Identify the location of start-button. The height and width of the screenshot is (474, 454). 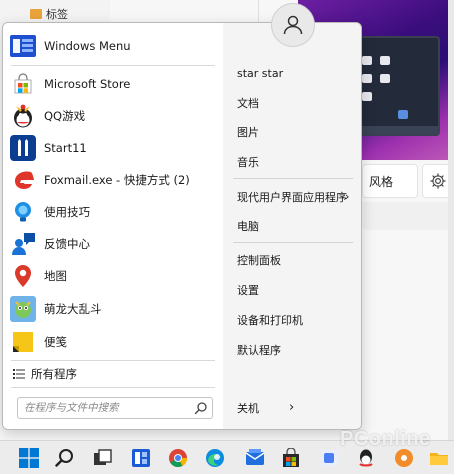
(29, 458).